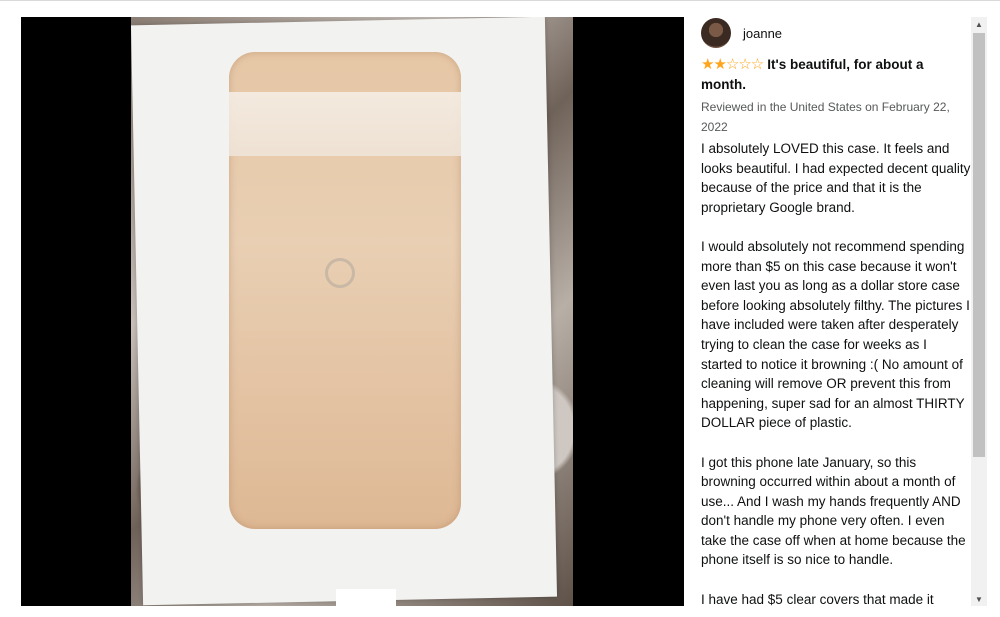 The width and height of the screenshot is (1000, 617). Describe the element at coordinates (345, 124) in the screenshot. I see `camera-bar` at that location.